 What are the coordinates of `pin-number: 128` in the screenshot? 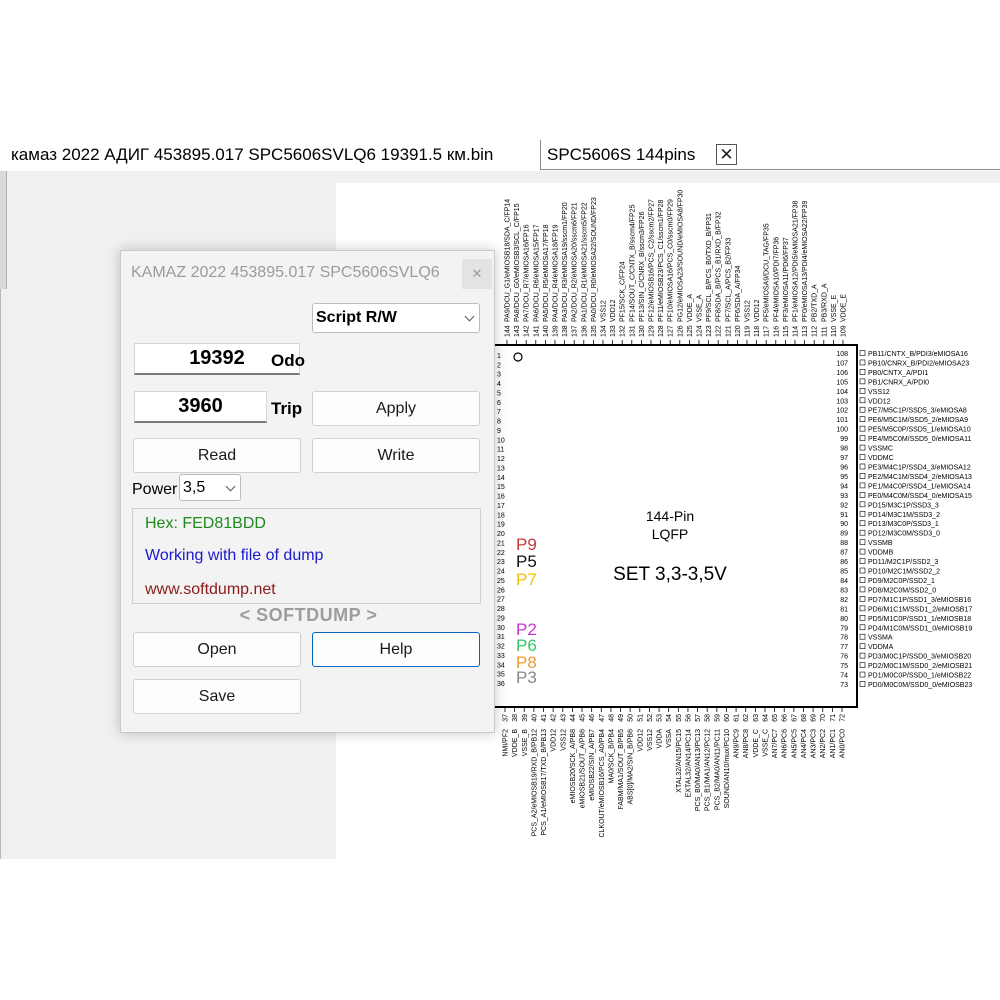 It's located at (661, 331).